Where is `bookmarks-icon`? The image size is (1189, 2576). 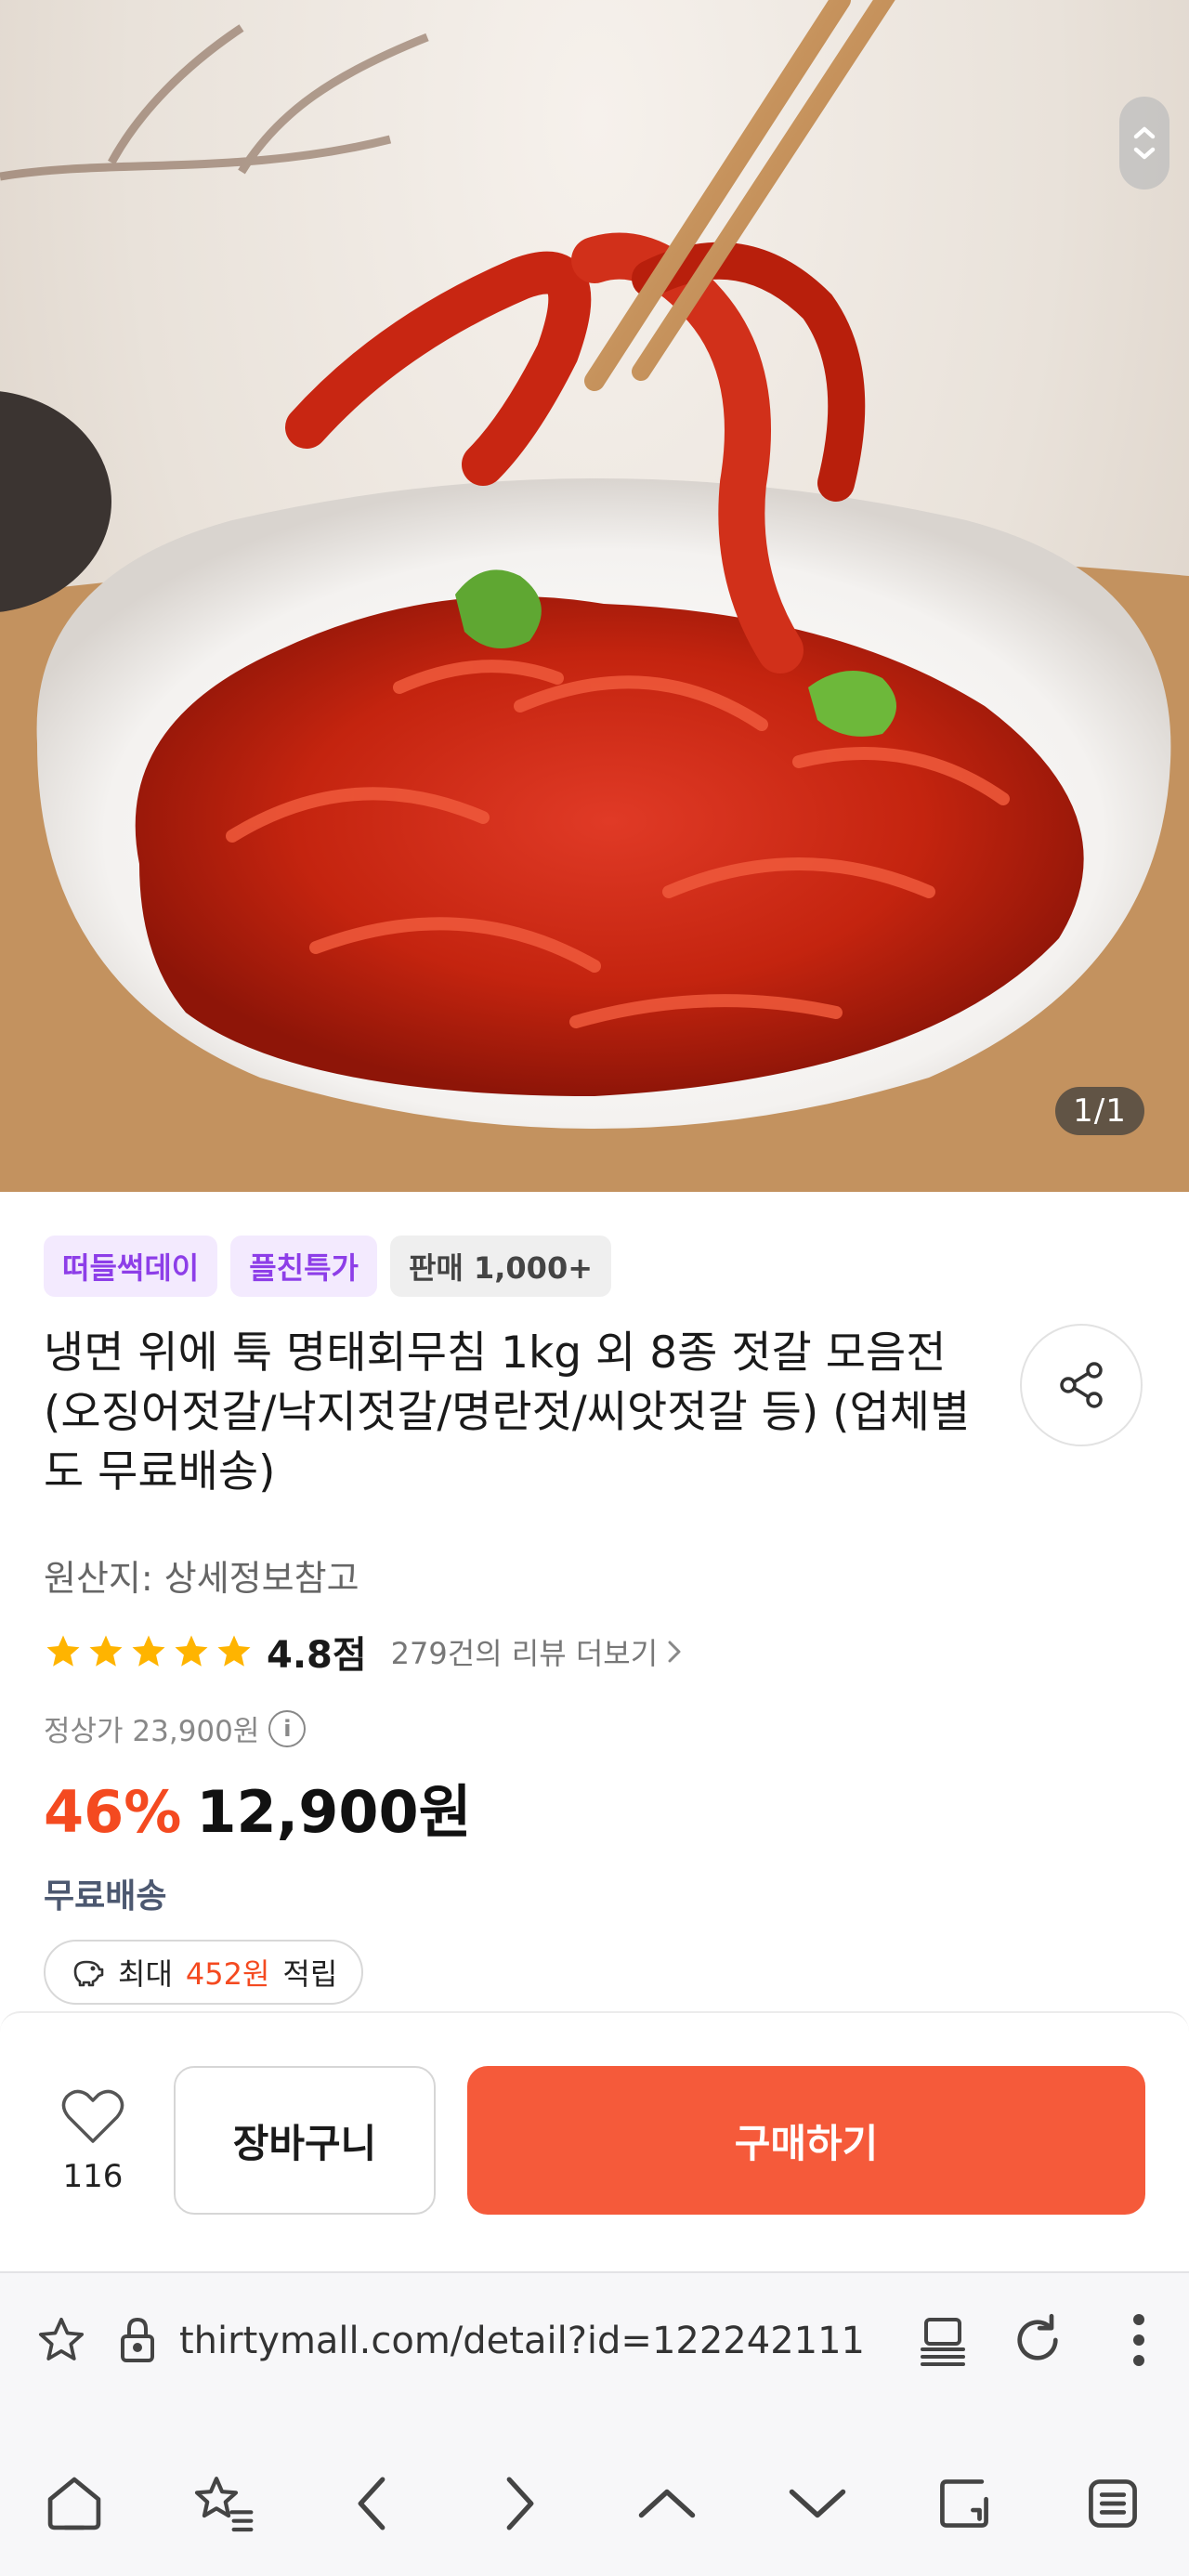 bookmarks-icon is located at coordinates (223, 2504).